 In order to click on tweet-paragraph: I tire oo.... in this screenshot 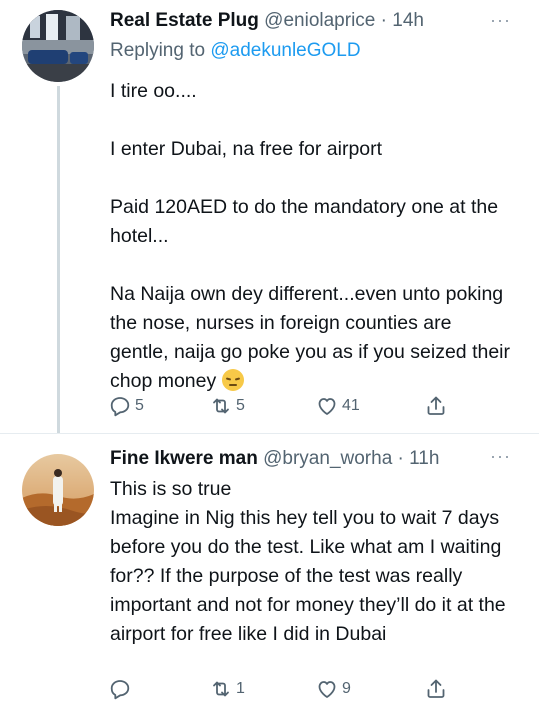, I will do `click(153, 91)`.